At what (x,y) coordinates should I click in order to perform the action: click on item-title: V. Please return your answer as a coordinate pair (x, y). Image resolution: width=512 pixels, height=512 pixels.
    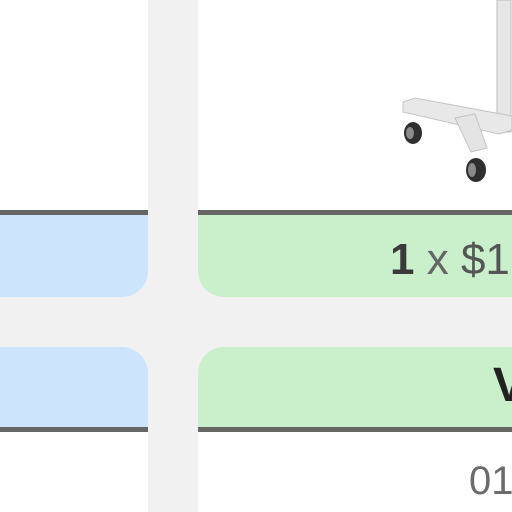
    Looking at the image, I should click on (502, 385).